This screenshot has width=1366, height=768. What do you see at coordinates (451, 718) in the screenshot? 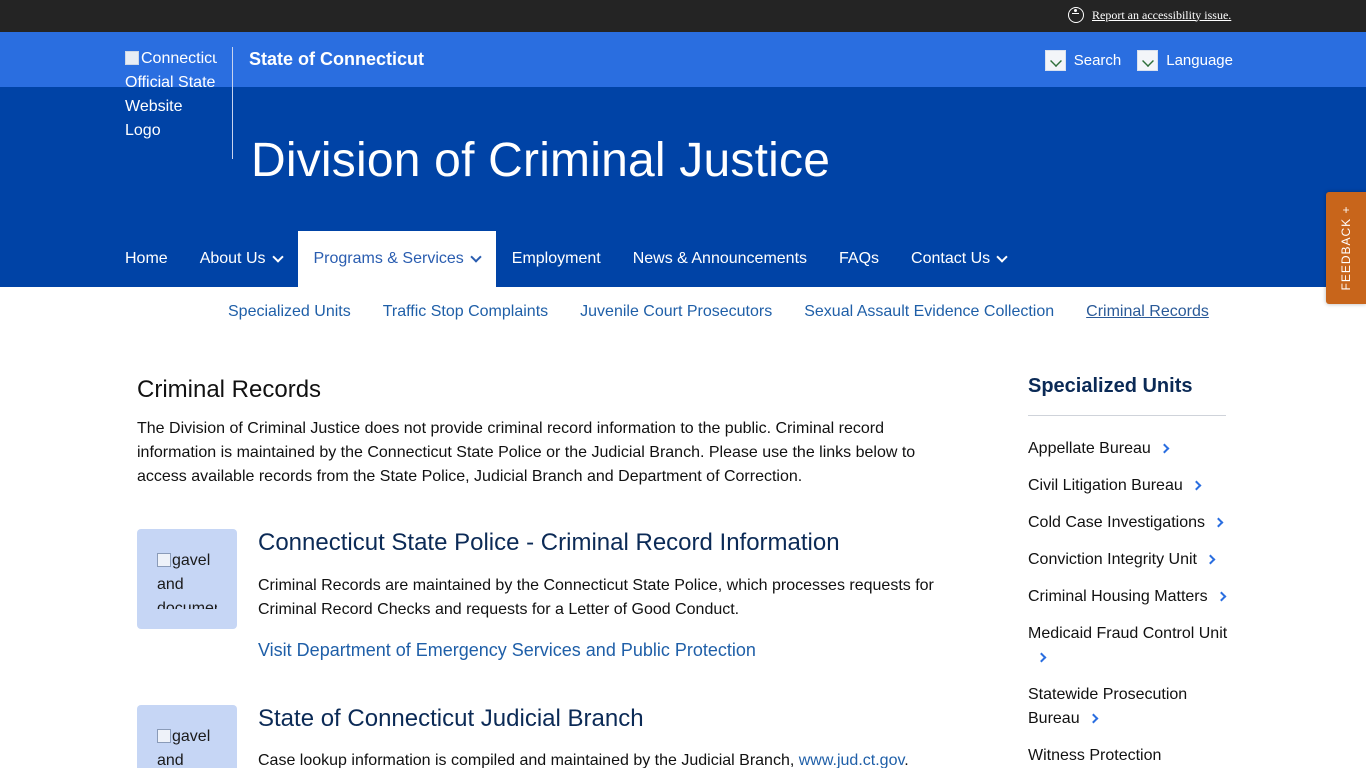
I see `card-title: State of Connecticut Judicial Branch` at bounding box center [451, 718].